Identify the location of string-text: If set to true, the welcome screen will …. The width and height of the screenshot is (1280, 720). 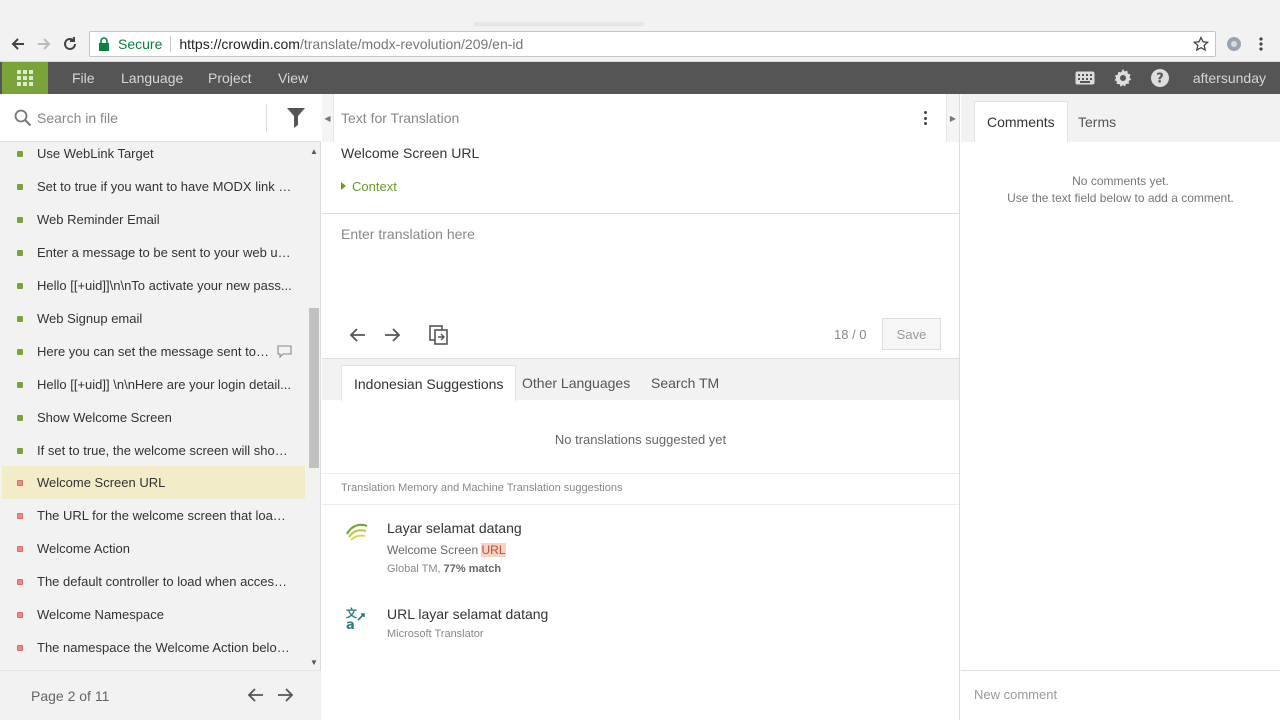
(164, 450).